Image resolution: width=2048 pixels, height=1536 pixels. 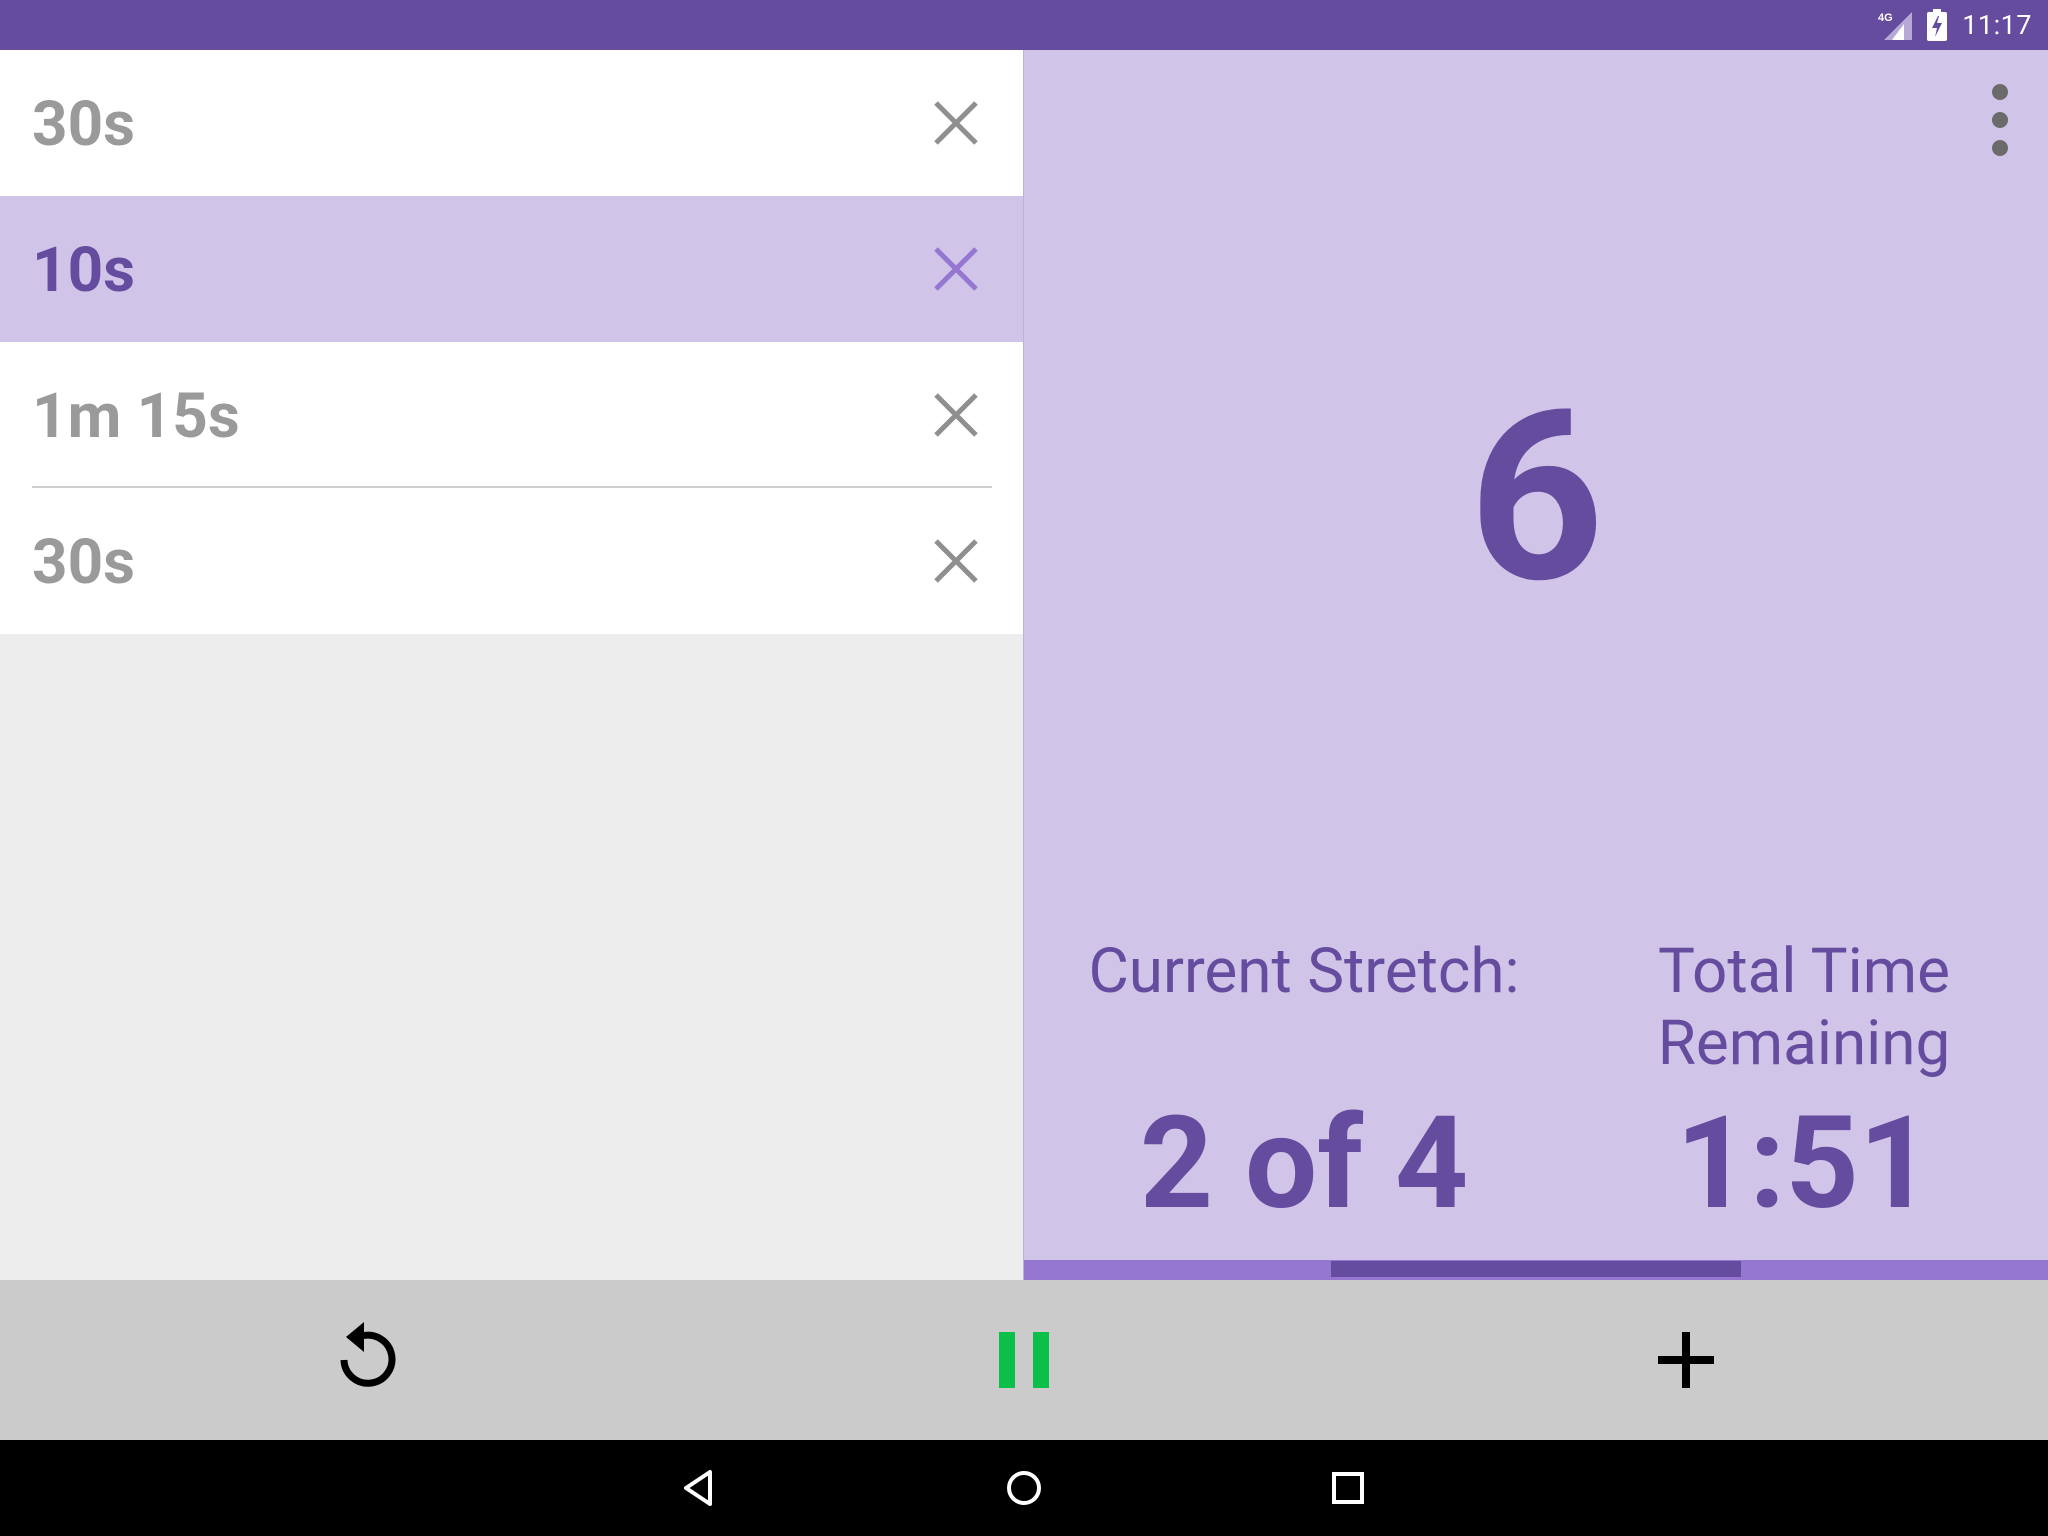 I want to click on control-bar, so click(x=1024, y=1360).